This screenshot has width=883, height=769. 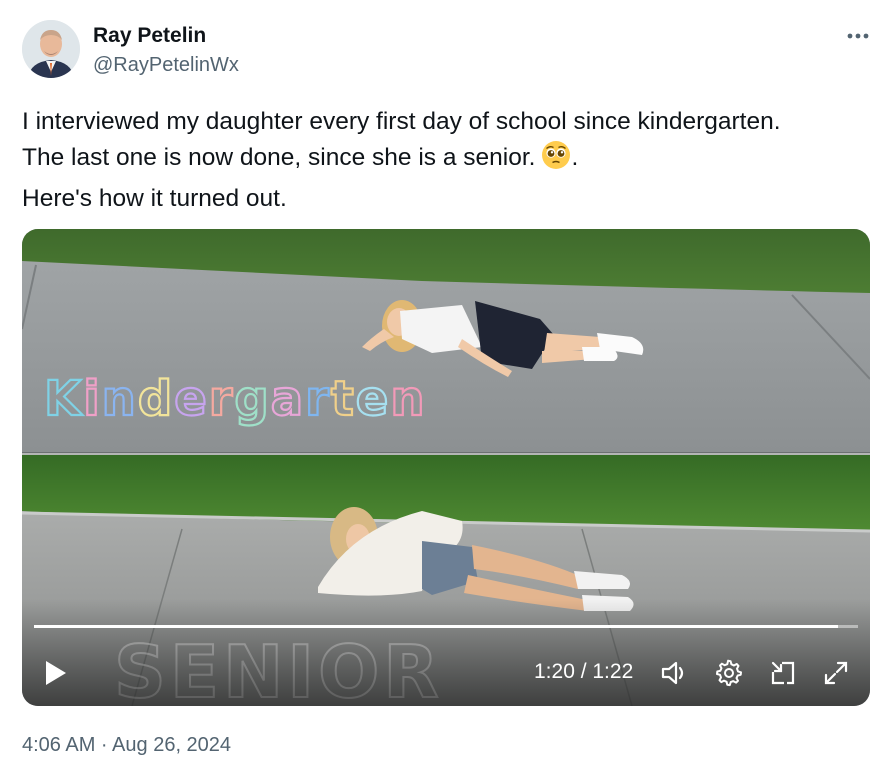 I want to click on play-icon, so click(x=56, y=673).